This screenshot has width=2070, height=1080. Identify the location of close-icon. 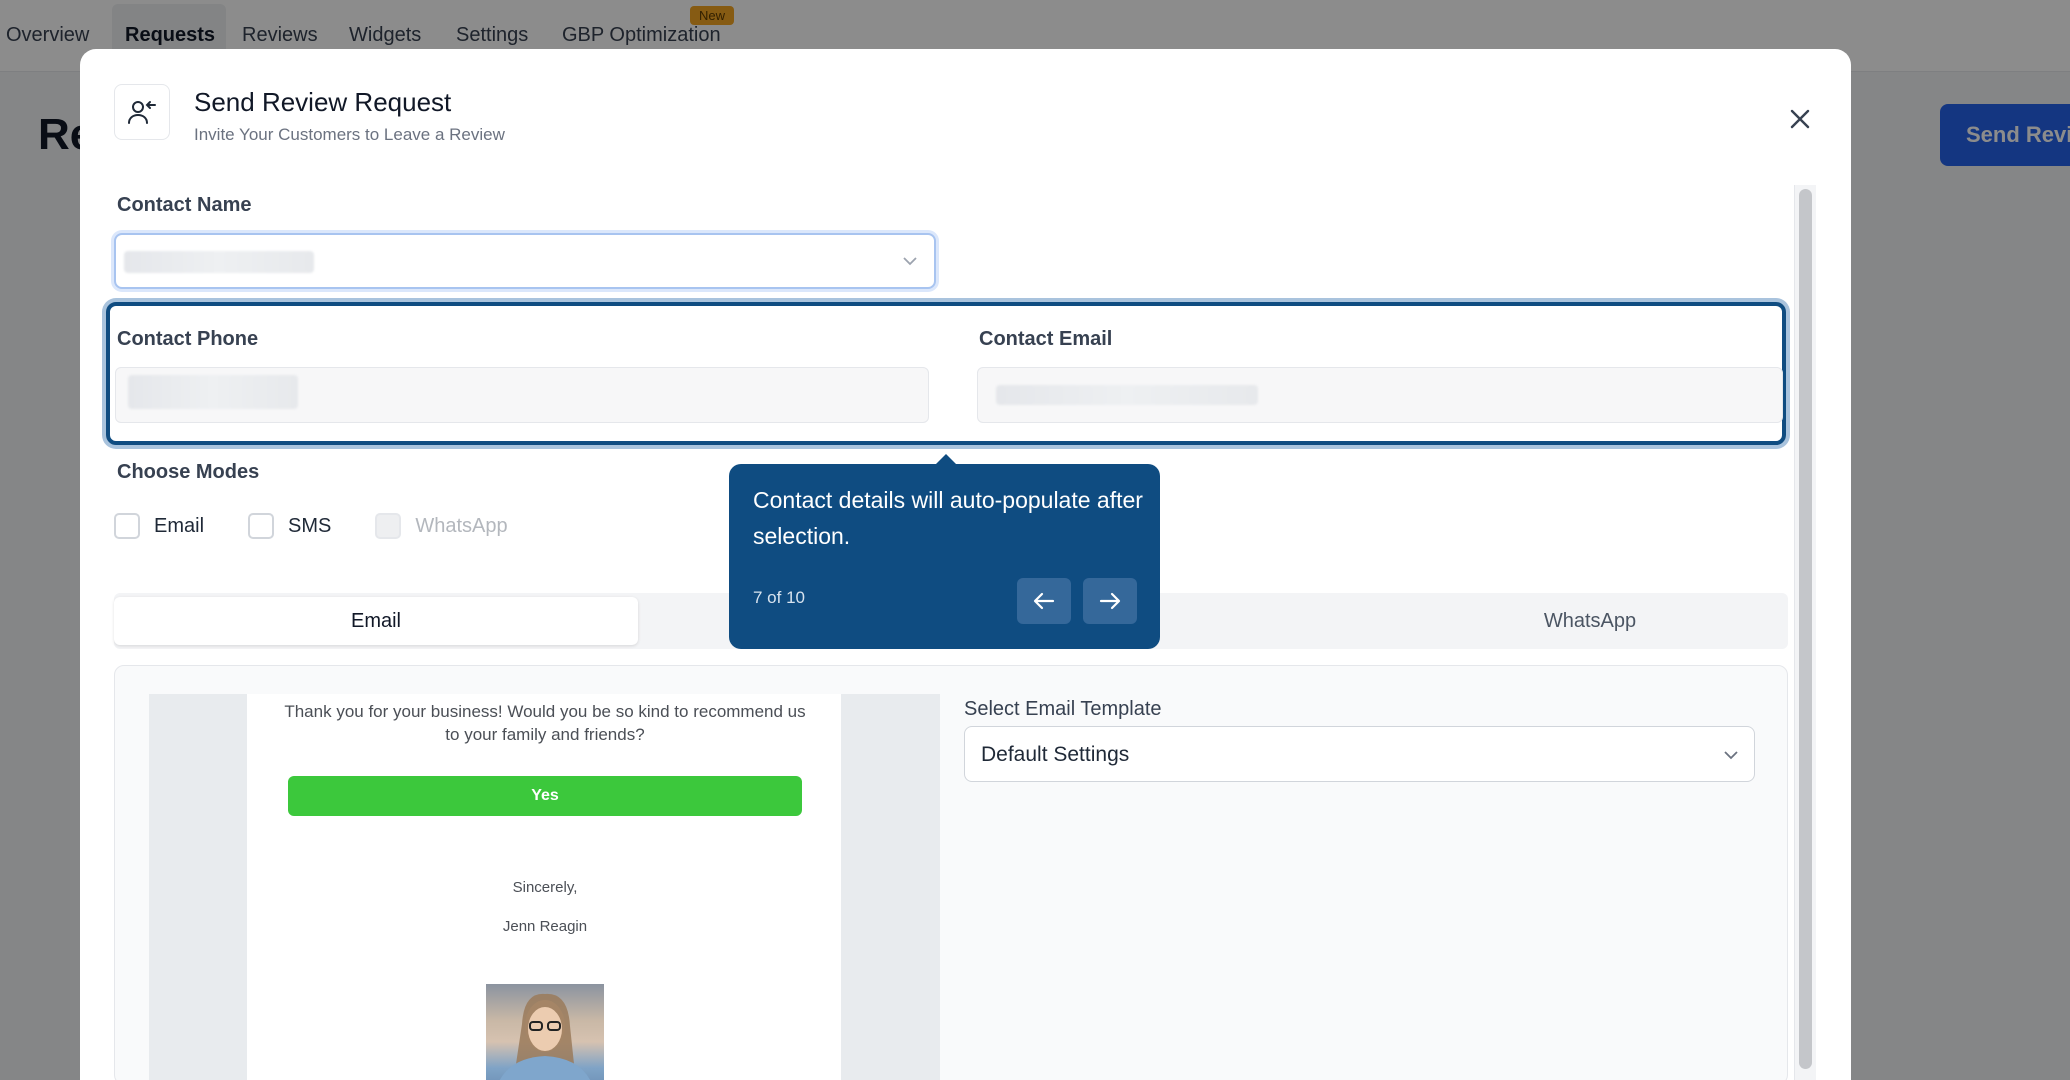
(1800, 119).